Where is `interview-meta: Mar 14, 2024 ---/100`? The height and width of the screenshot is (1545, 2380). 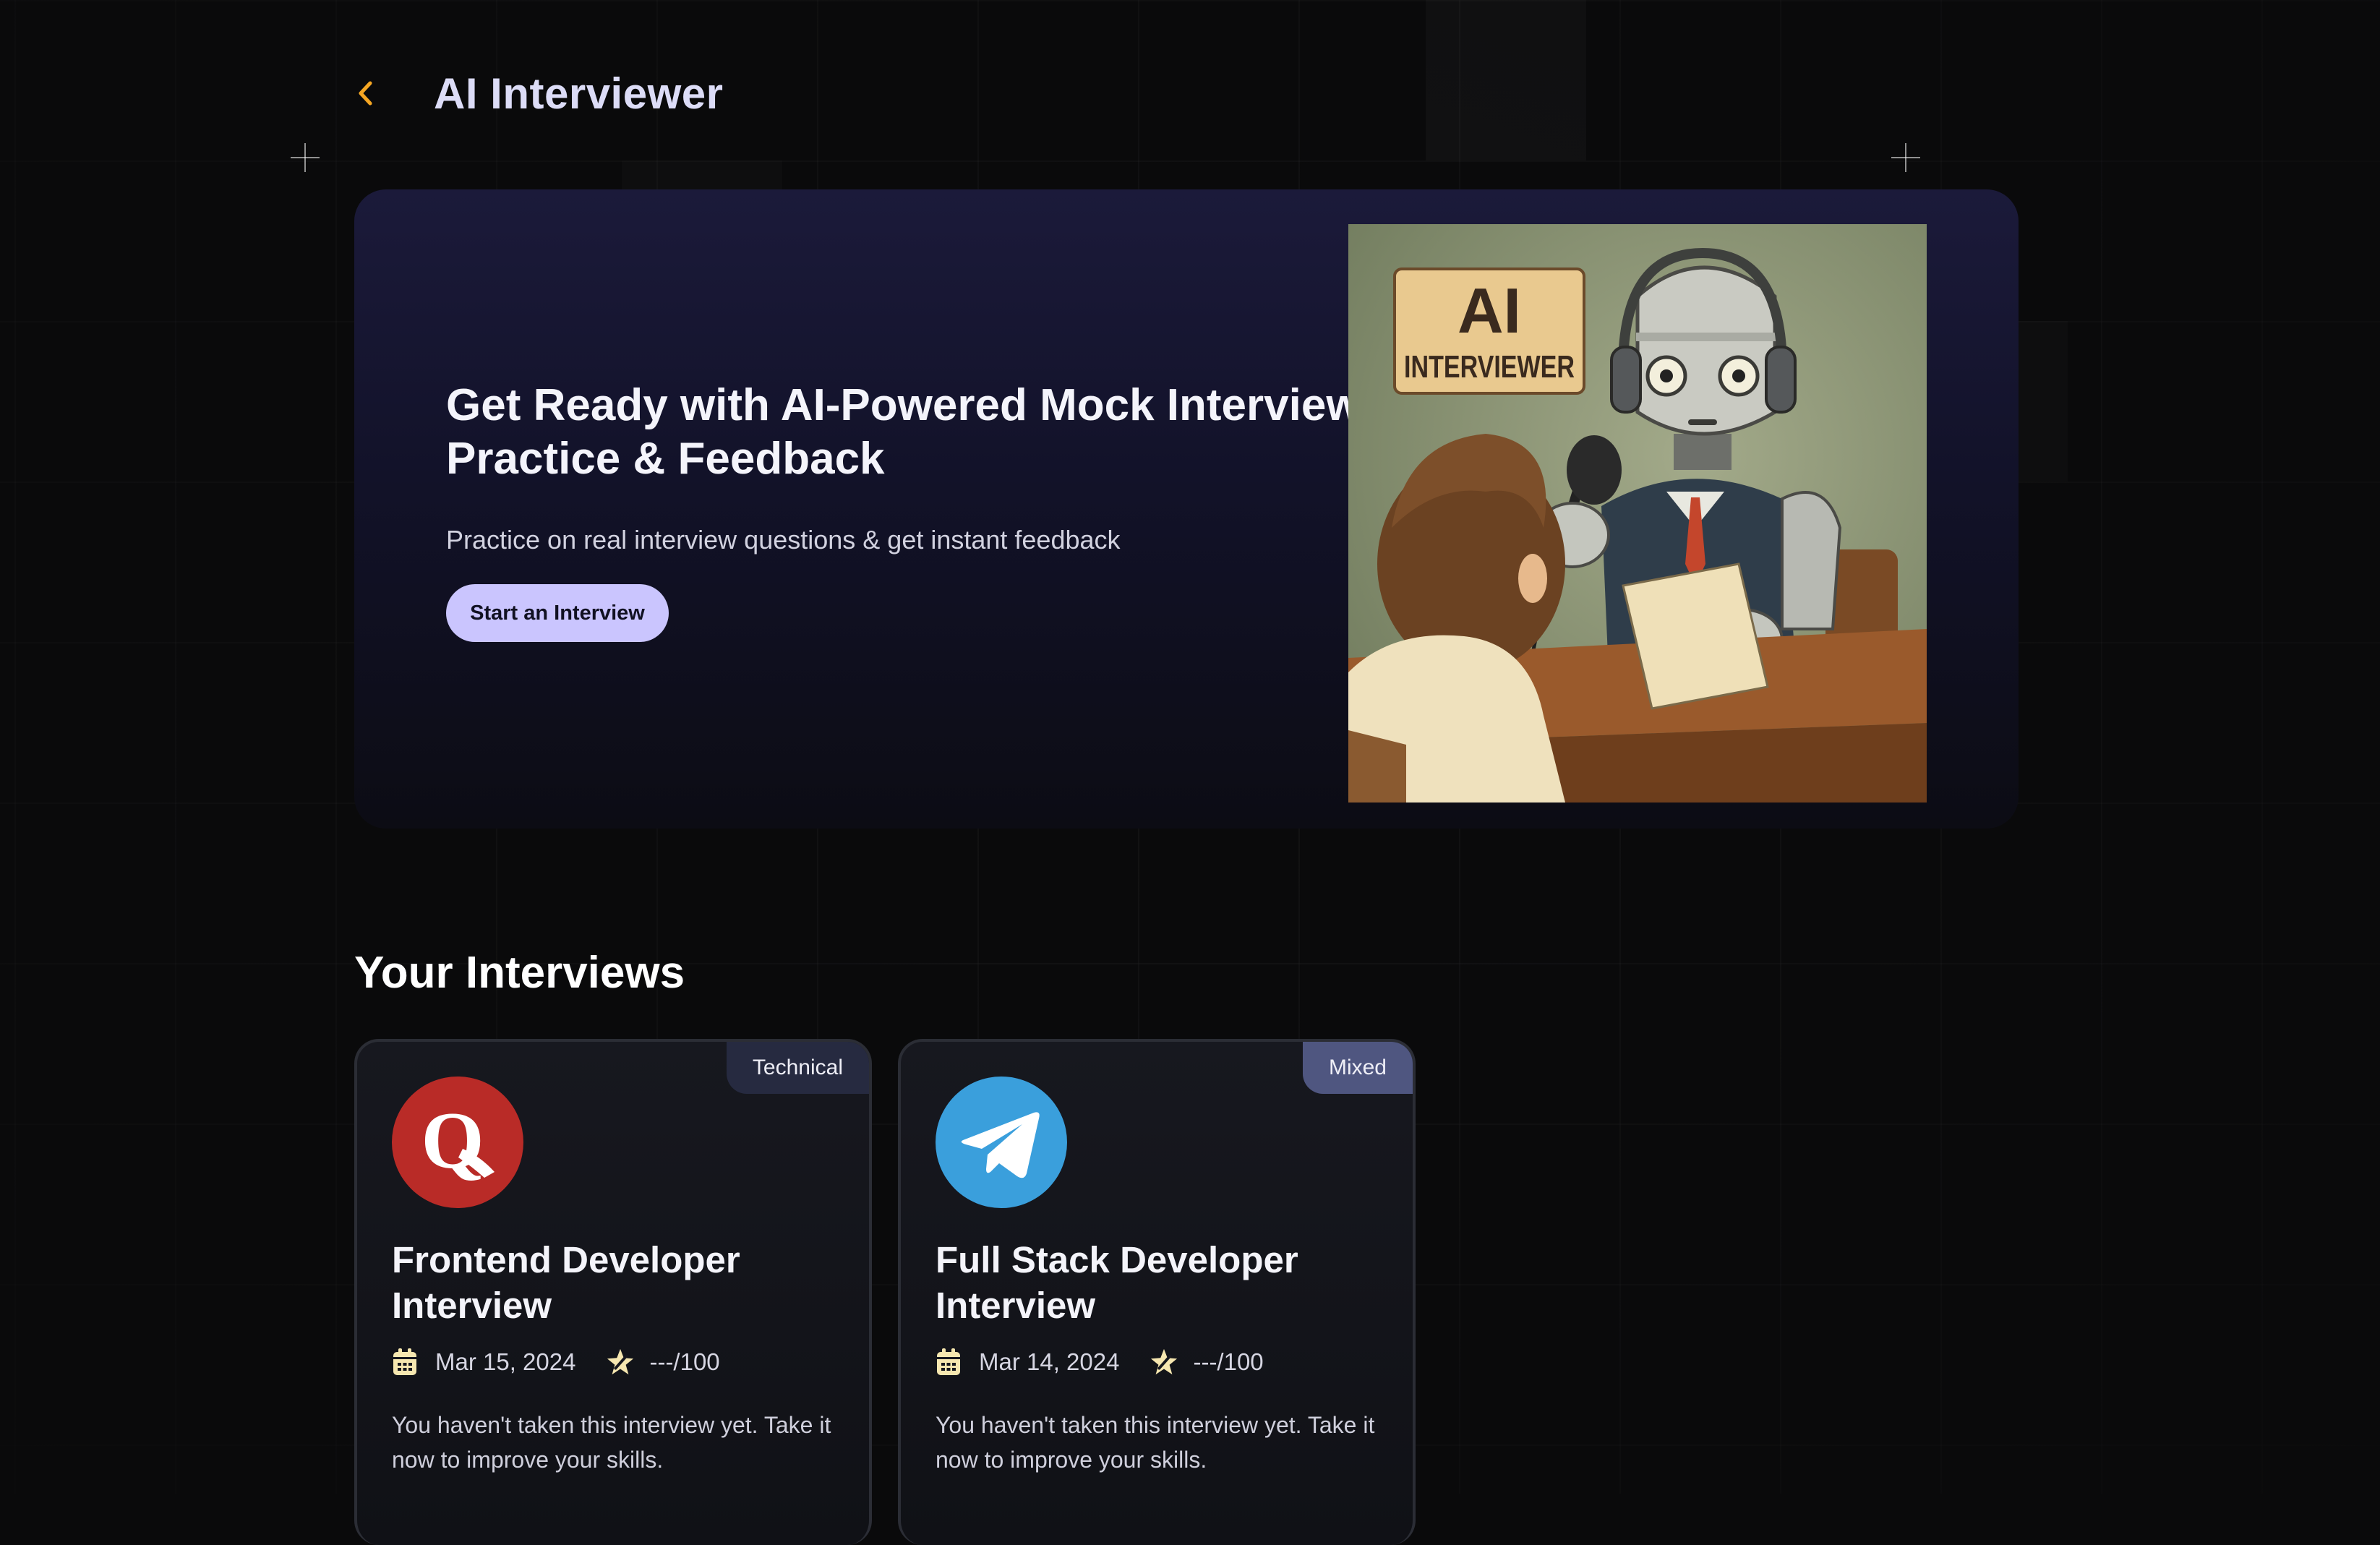 interview-meta: Mar 14, 2024 ---/100 is located at coordinates (1100, 1362).